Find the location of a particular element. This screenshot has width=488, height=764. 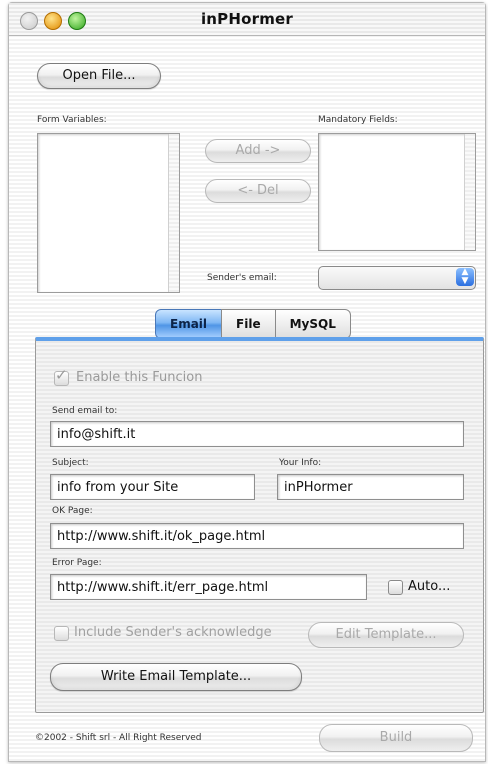

ok-page-label: OK Page: is located at coordinates (72, 511).